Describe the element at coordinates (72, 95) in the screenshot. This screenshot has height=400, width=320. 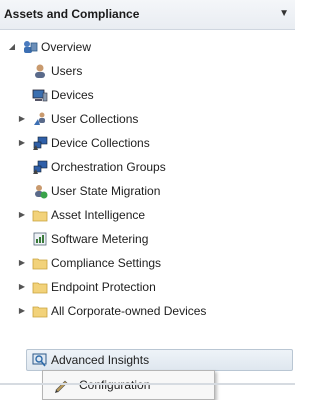
I see `tree-item-label: Devices` at that location.